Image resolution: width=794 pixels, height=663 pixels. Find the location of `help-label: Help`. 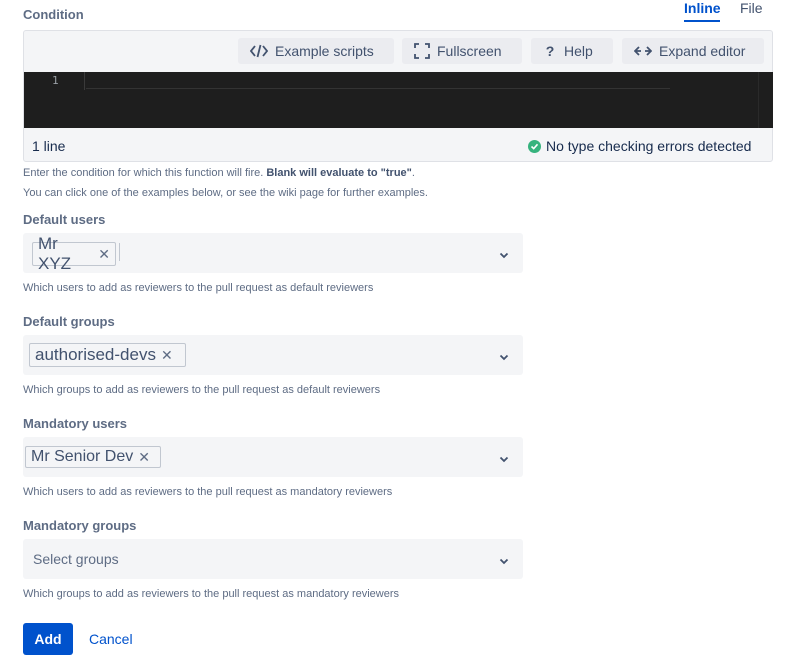

help-label: Help is located at coordinates (578, 51).